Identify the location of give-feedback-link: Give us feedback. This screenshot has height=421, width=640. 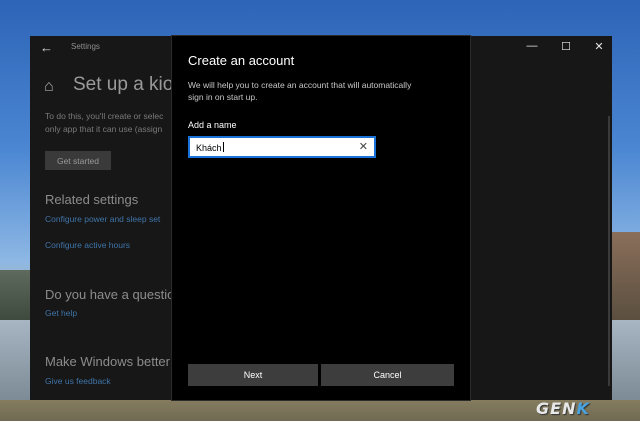
(78, 381).